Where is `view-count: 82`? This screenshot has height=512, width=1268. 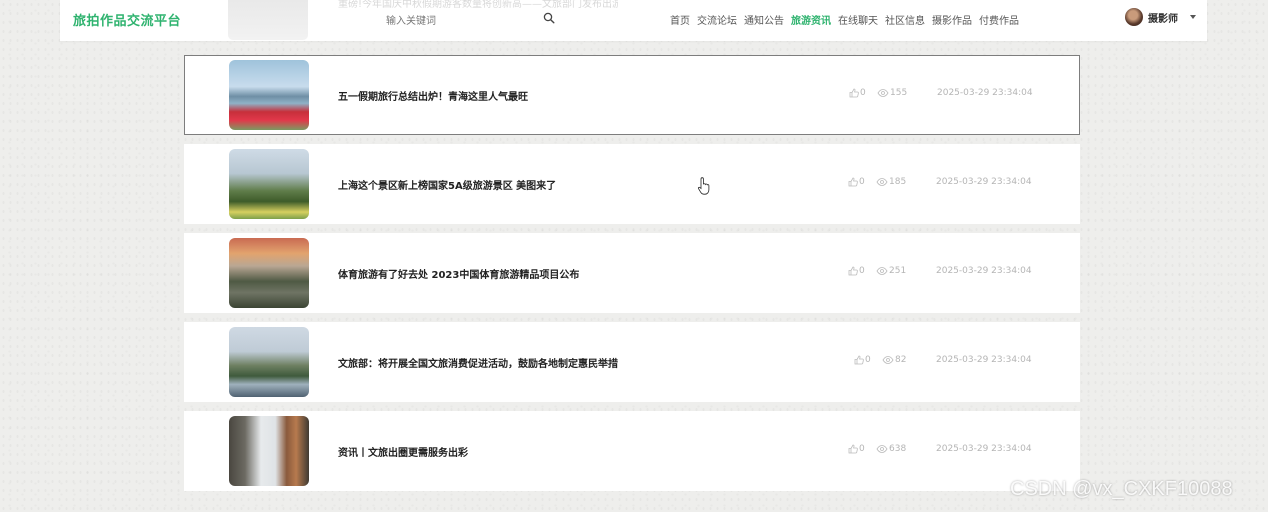
view-count: 82 is located at coordinates (901, 360).